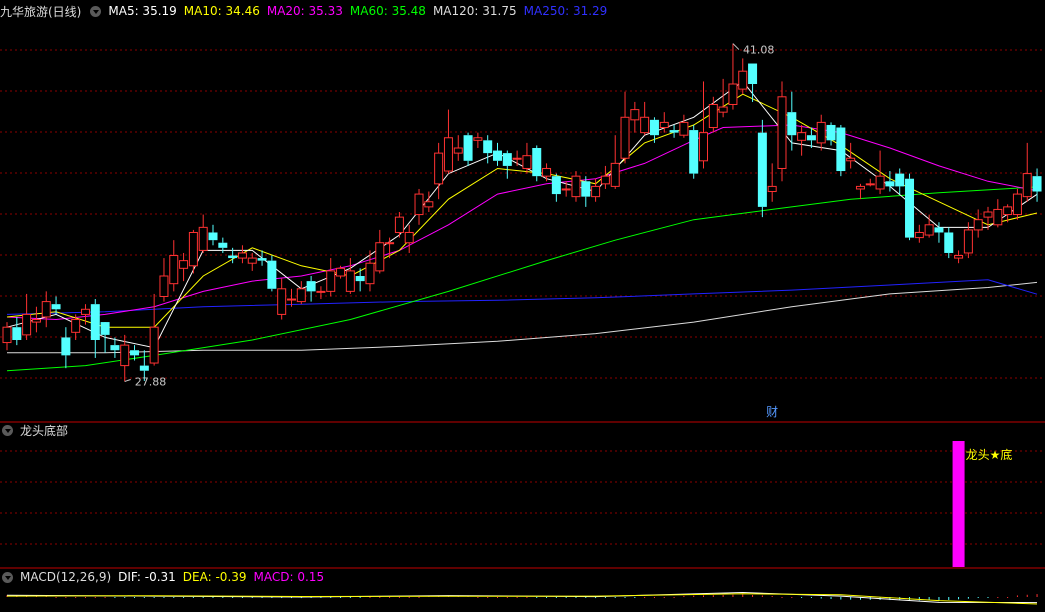  Describe the element at coordinates (736, 46) in the screenshot. I see `high-marker` at that location.